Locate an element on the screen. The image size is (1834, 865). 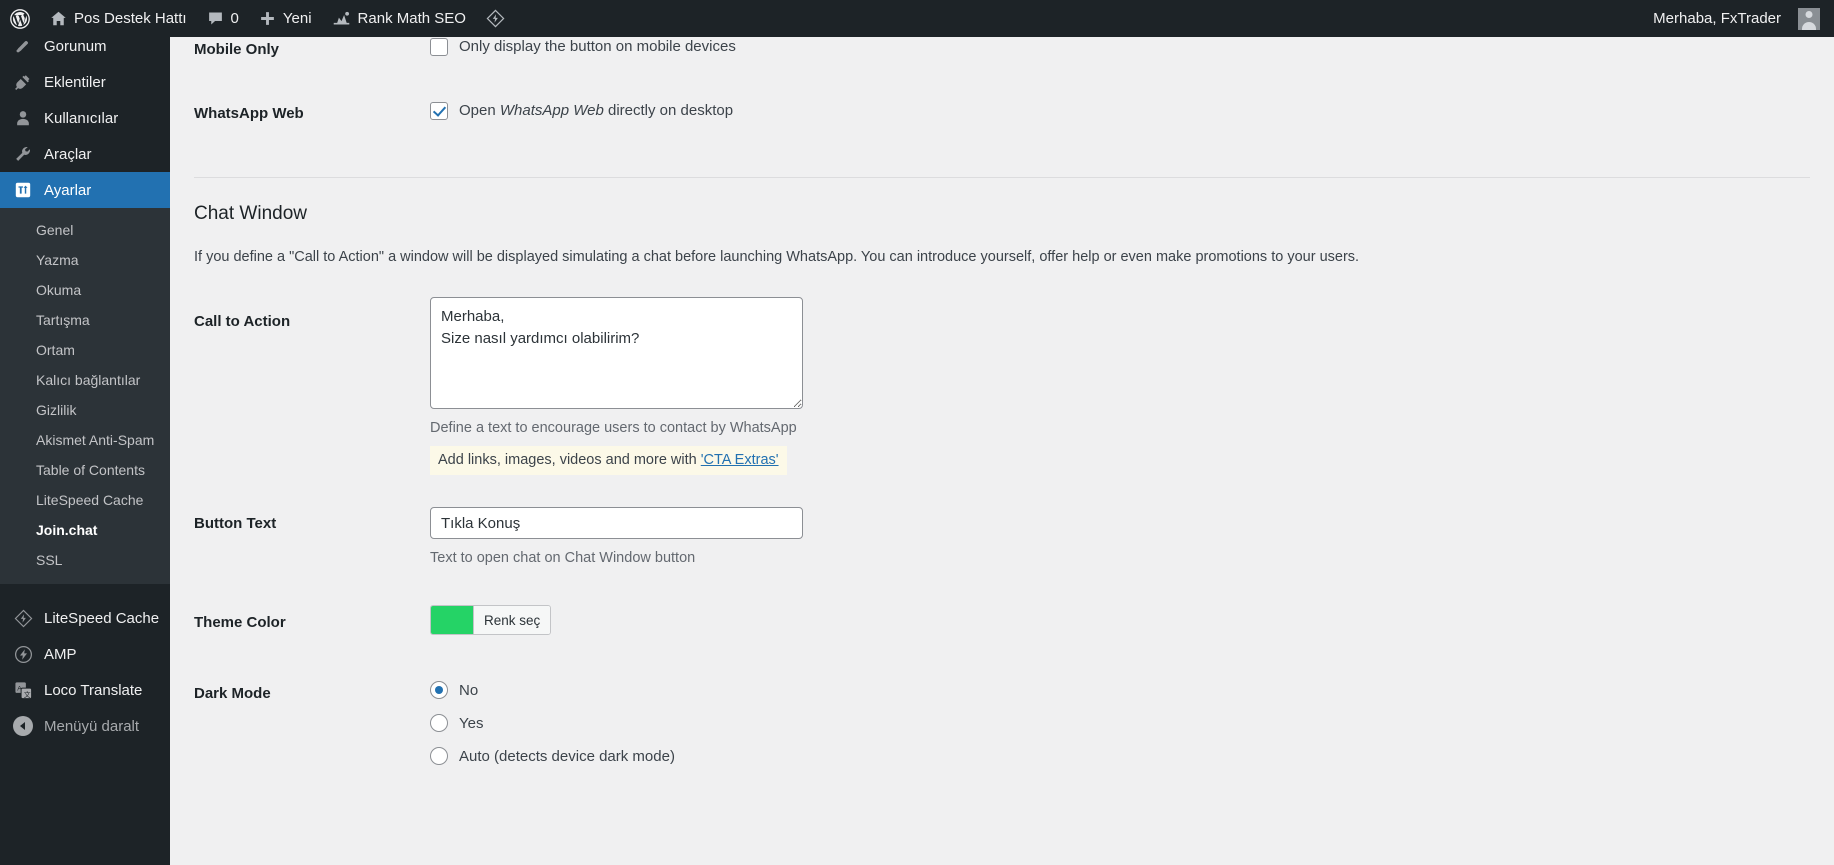
submenu-item-okuma: Okuma is located at coordinates (85, 290).